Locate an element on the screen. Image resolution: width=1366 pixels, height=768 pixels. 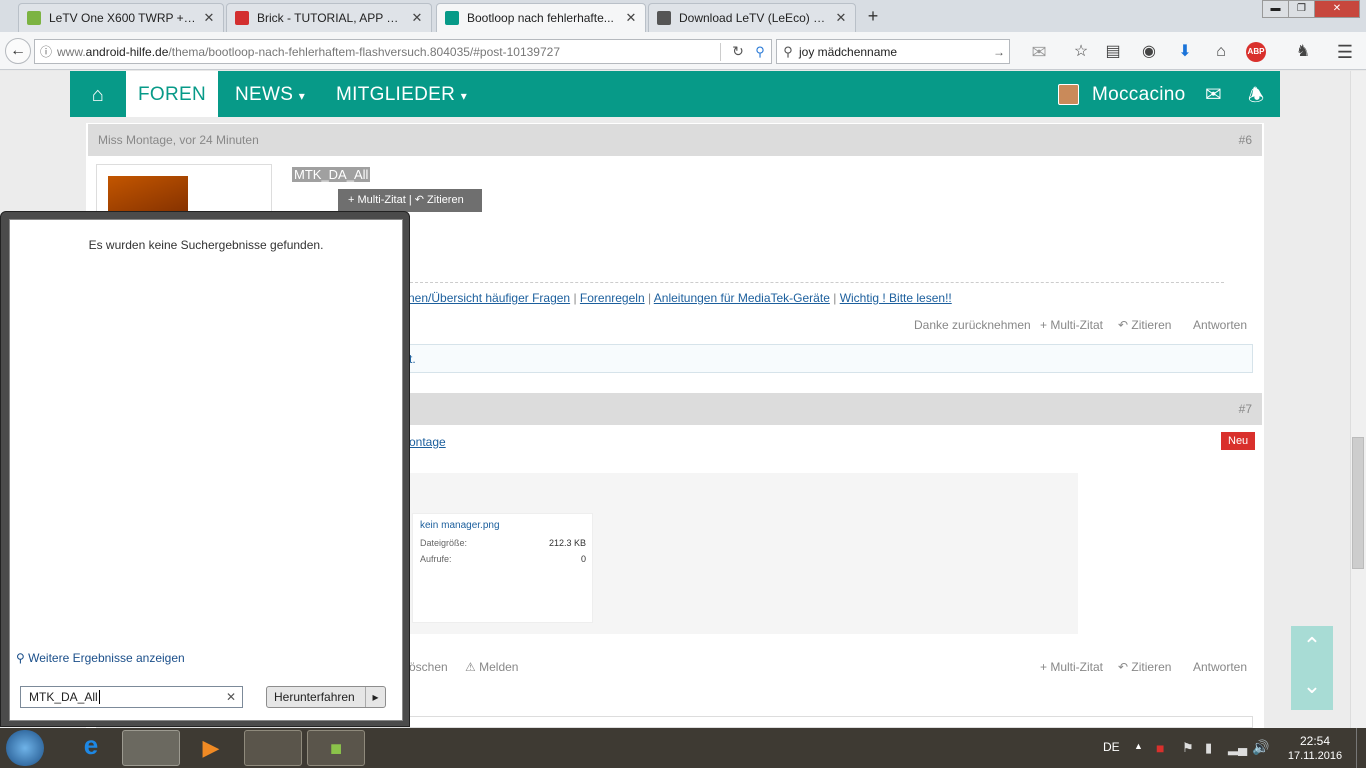
alerts-bell-icon: 🕭 is located at coordinates (1256, 94).